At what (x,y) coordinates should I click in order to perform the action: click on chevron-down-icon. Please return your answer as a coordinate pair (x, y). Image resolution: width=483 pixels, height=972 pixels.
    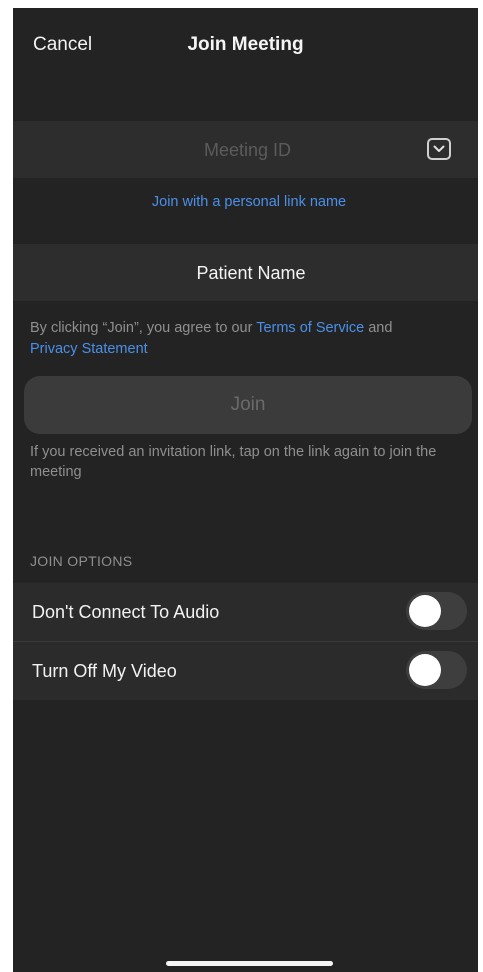
    Looking at the image, I should click on (439, 148).